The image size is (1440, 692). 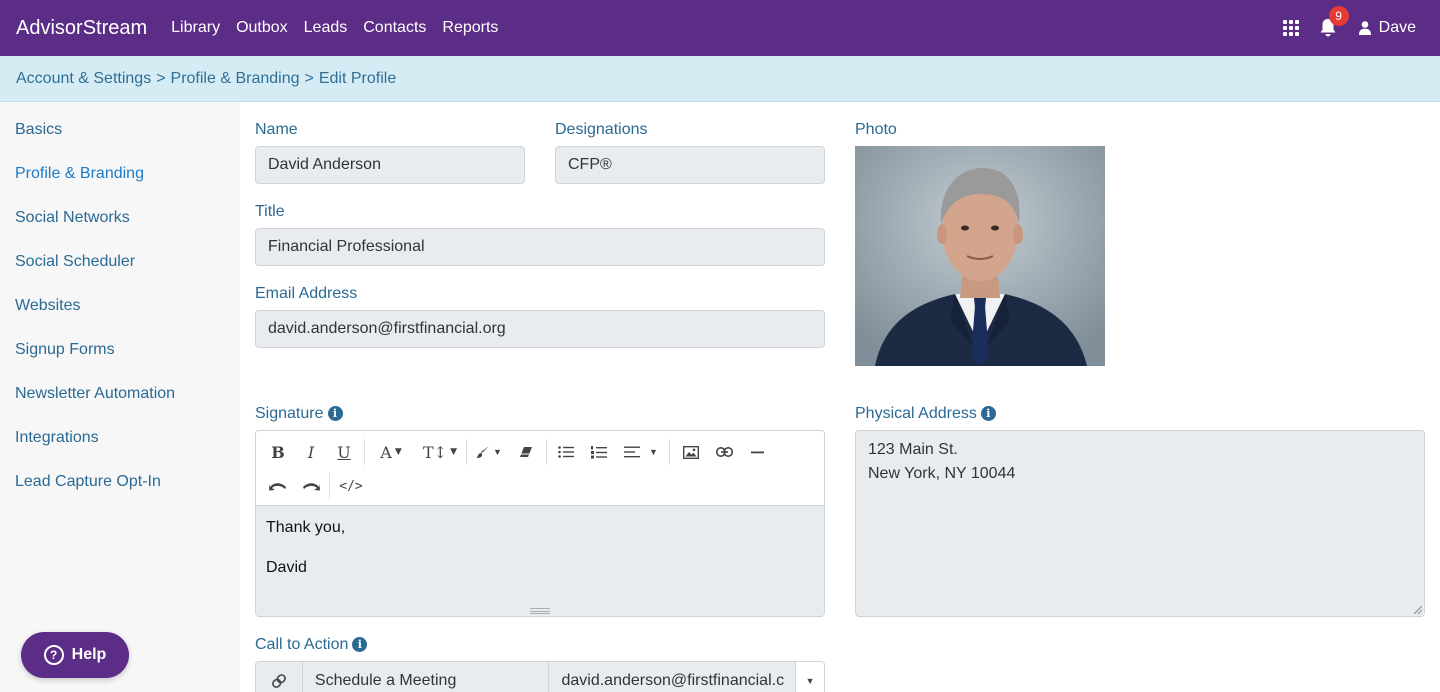 What do you see at coordinates (235, 79) in the screenshot?
I see `breadcrumb-profile-branding: Profile & Branding` at bounding box center [235, 79].